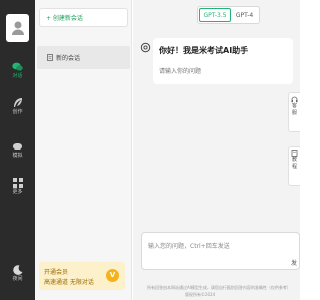 The image size is (320, 300). I want to click on vip-coin-icon: V, so click(112, 275).